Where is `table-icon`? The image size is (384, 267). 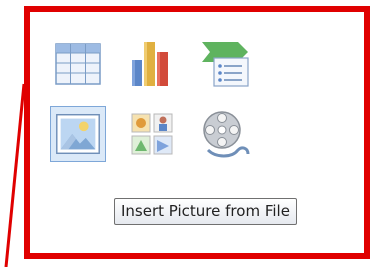
table-icon is located at coordinates (78, 64).